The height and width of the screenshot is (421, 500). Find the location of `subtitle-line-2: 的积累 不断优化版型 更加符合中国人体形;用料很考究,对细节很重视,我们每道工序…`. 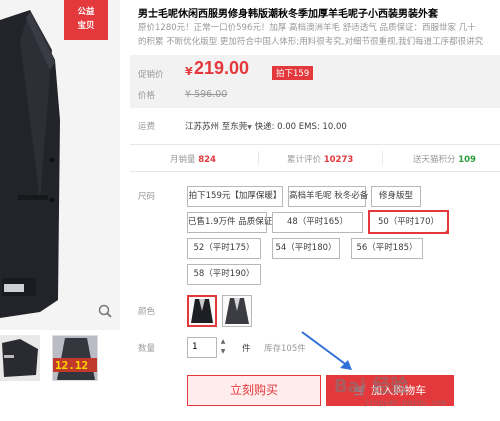

subtitle-line-2: 的积累 不断优化版型 更加符合中国人体形;用料很考究,对细节很重视,我们每道工序… is located at coordinates (311, 42).